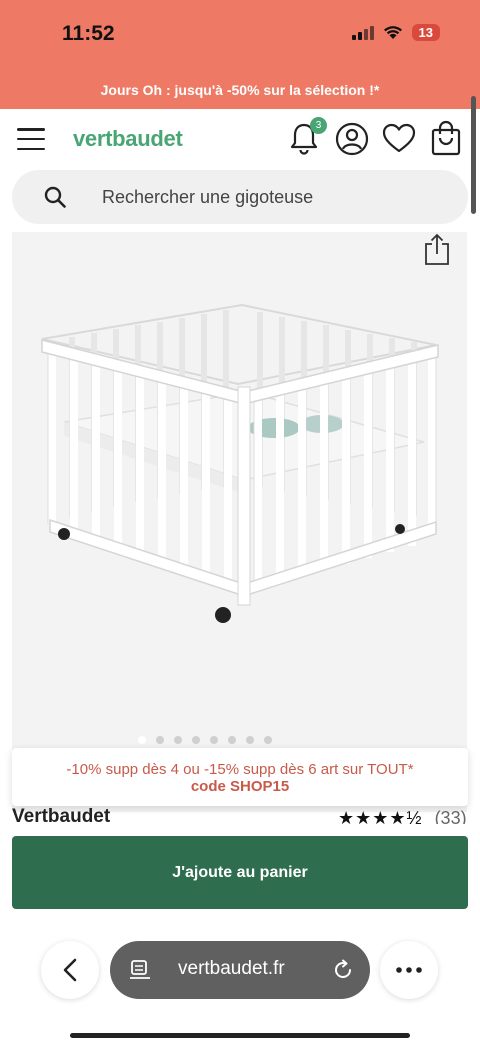 The image size is (480, 1041). What do you see at coordinates (31, 139) in the screenshot?
I see `menu-icon` at bounding box center [31, 139].